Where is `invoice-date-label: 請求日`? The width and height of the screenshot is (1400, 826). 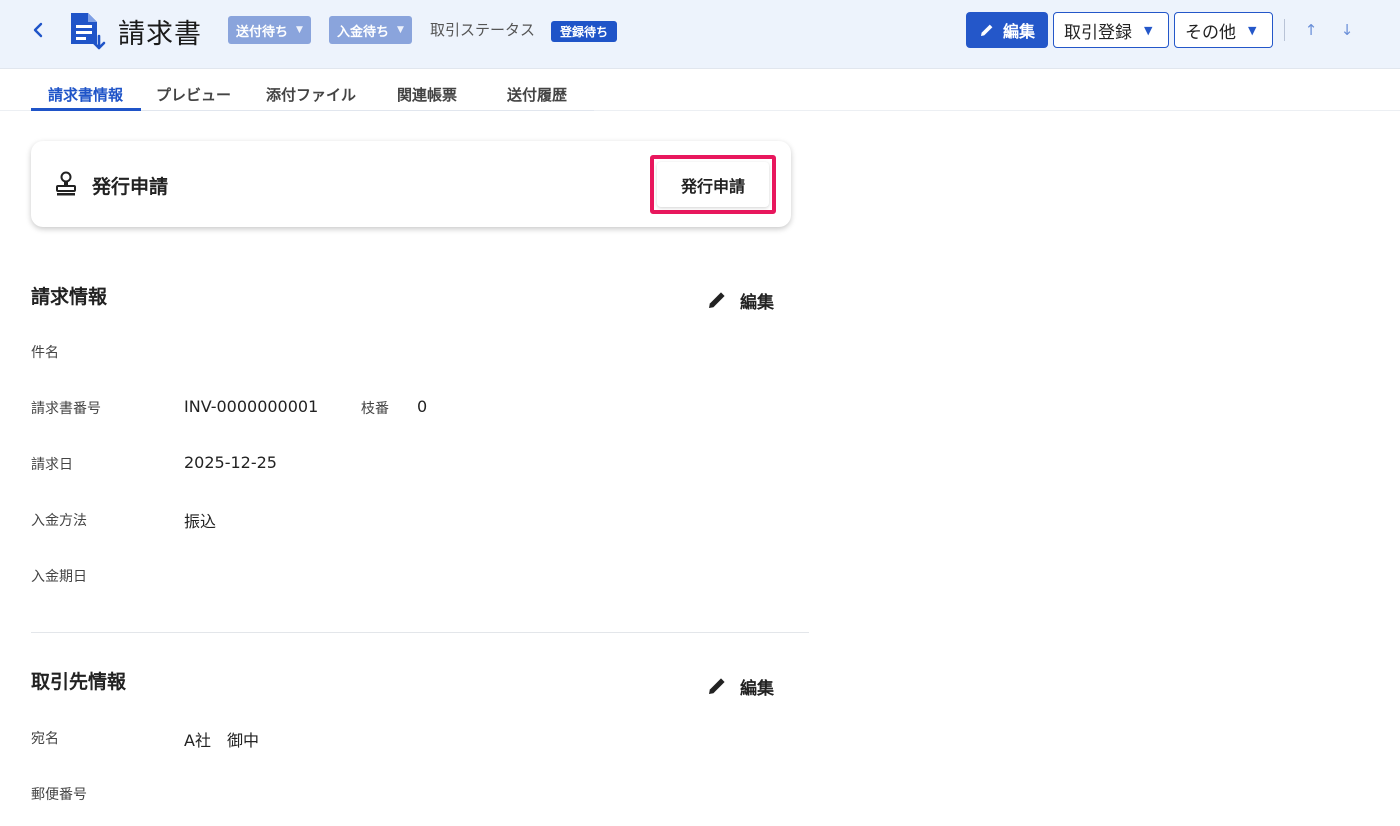
invoice-date-label: 請求日 is located at coordinates (52, 465).